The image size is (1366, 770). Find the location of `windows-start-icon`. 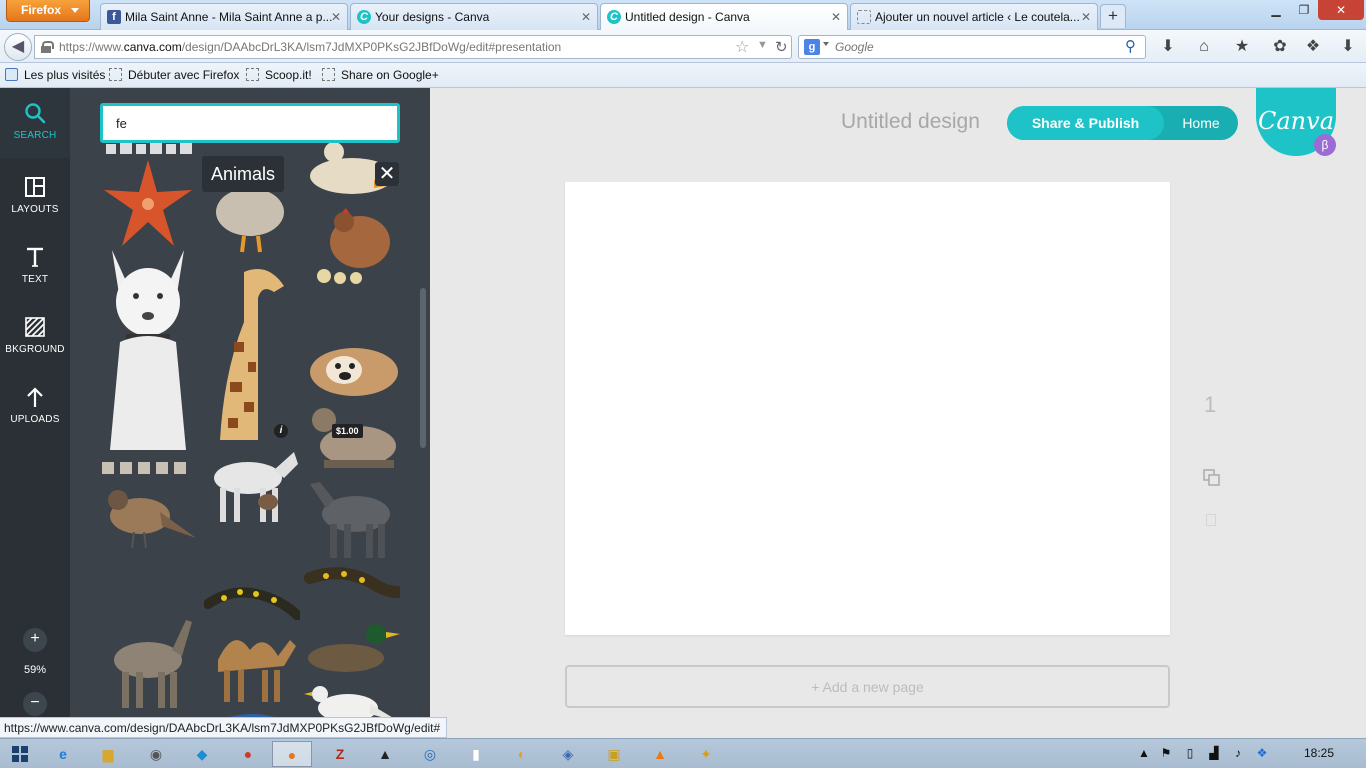

windows-start-icon is located at coordinates (20, 754).